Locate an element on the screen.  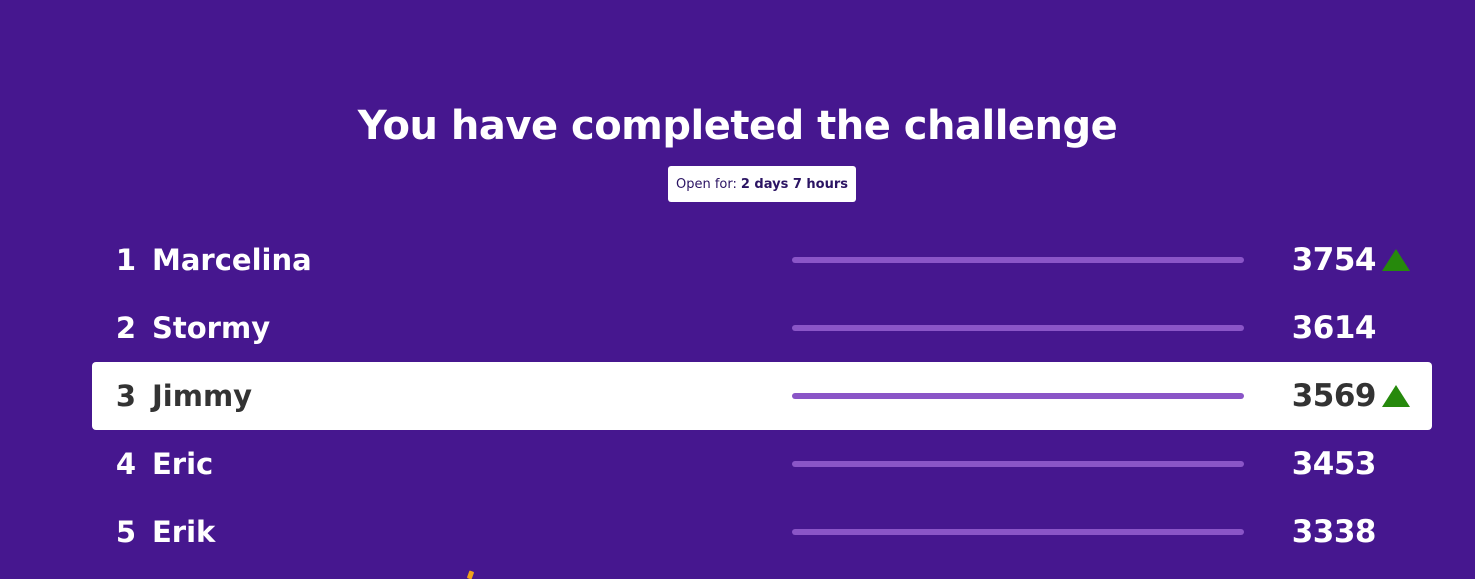
player-score: 3614 is located at coordinates (1334, 328).